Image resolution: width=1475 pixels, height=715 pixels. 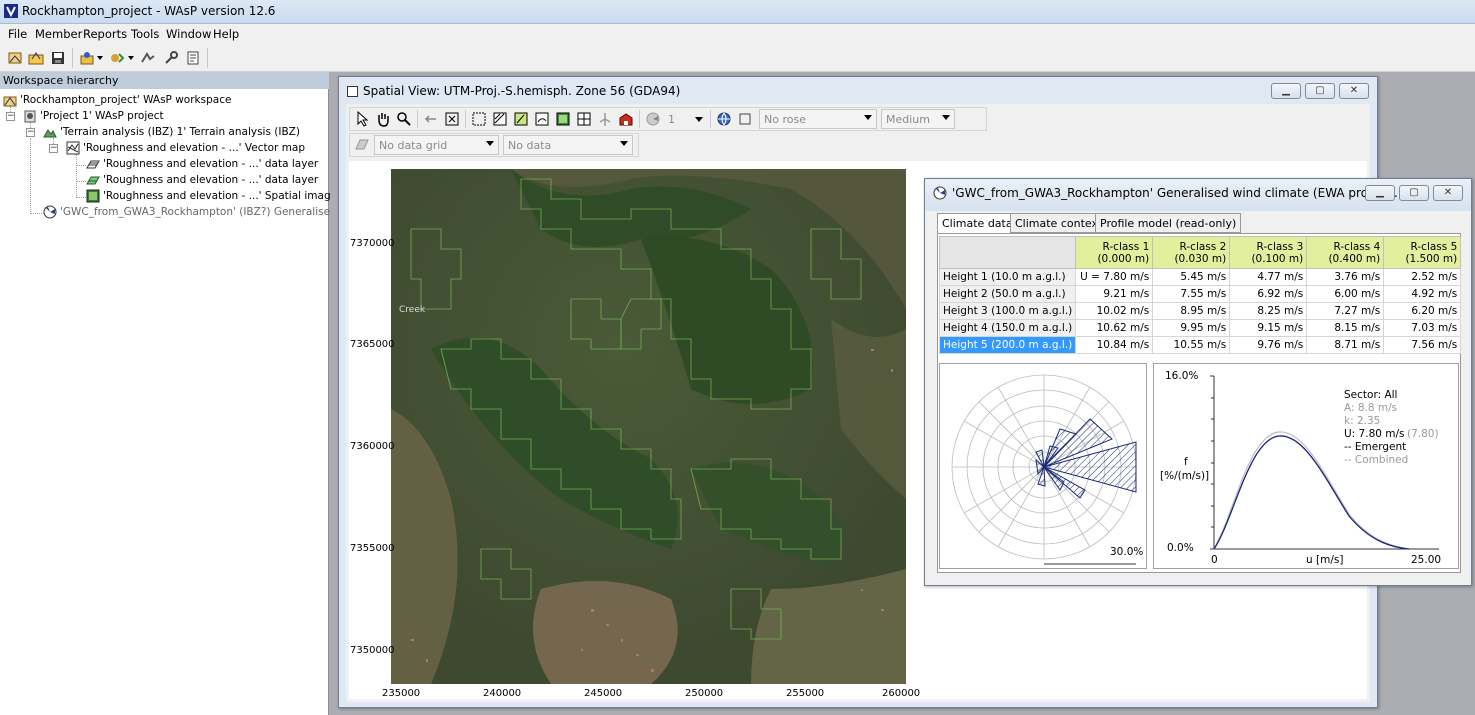 I want to click on table-cell: 8.95 m/s, so click(x=1191, y=311).